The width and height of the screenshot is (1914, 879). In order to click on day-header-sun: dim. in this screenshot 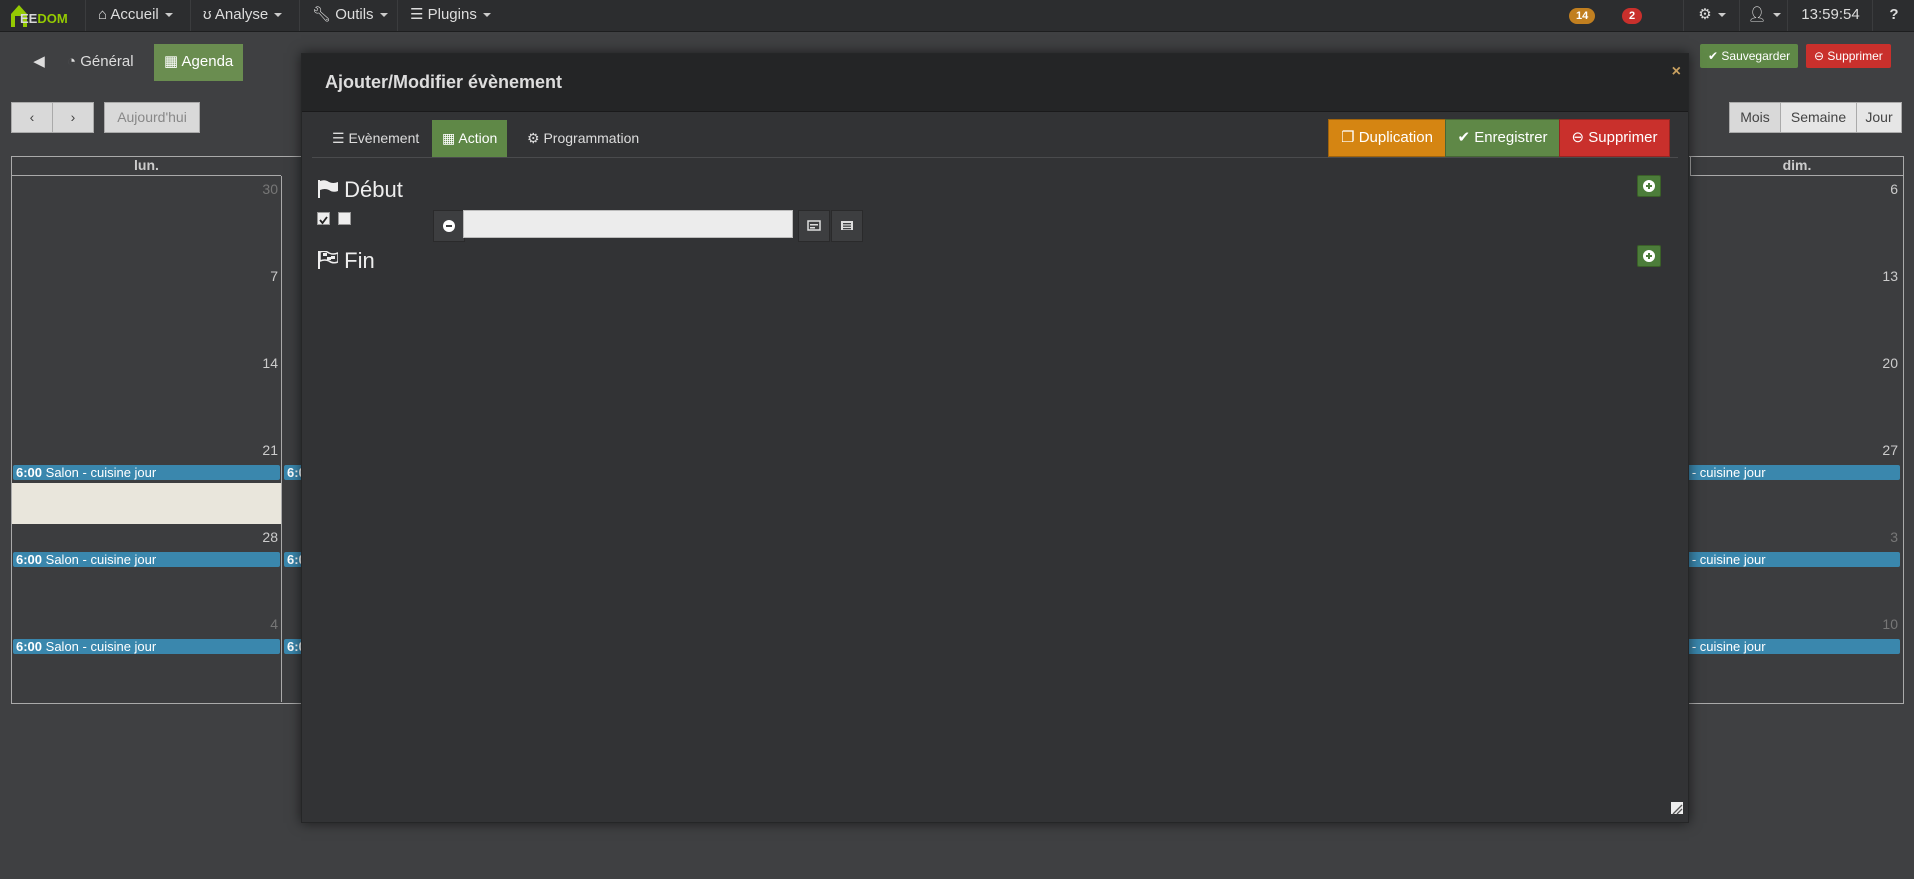, I will do `click(1796, 166)`.